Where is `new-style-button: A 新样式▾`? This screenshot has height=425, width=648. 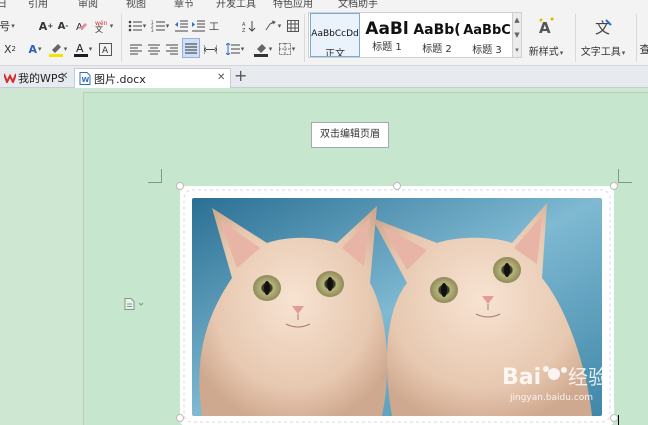
new-style-button: A 新样式▾ is located at coordinates (546, 37).